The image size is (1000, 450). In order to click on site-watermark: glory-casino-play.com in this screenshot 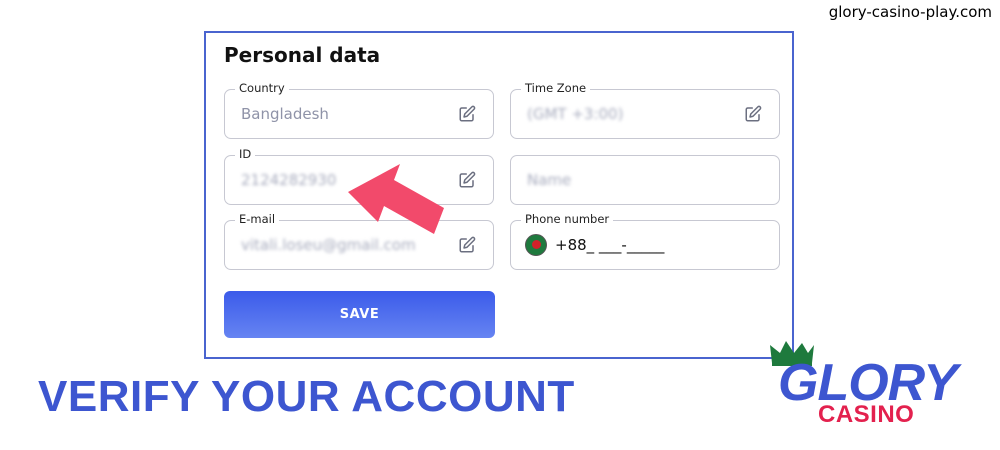, I will do `click(910, 12)`.